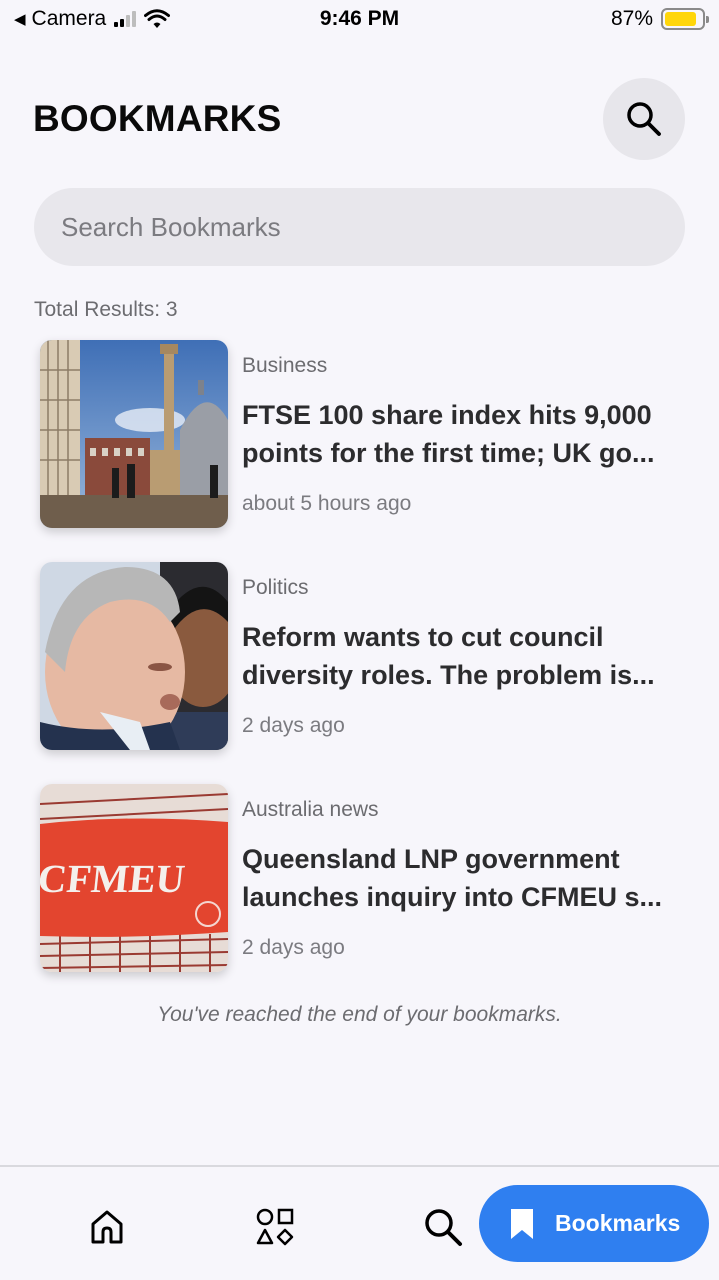  I want to click on bottom-nav: Bookmarks, so click(359, 1222).